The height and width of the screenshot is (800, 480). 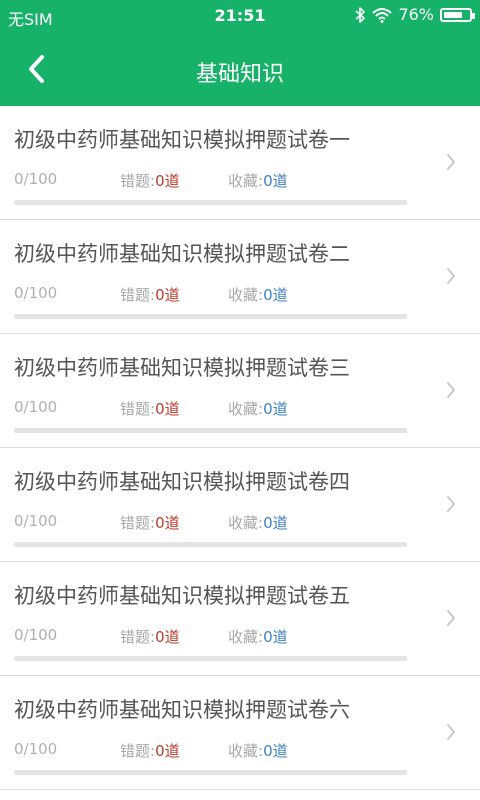 What do you see at coordinates (240, 16) in the screenshot?
I see `status-bar: 无SIM 21:51 76%` at bounding box center [240, 16].